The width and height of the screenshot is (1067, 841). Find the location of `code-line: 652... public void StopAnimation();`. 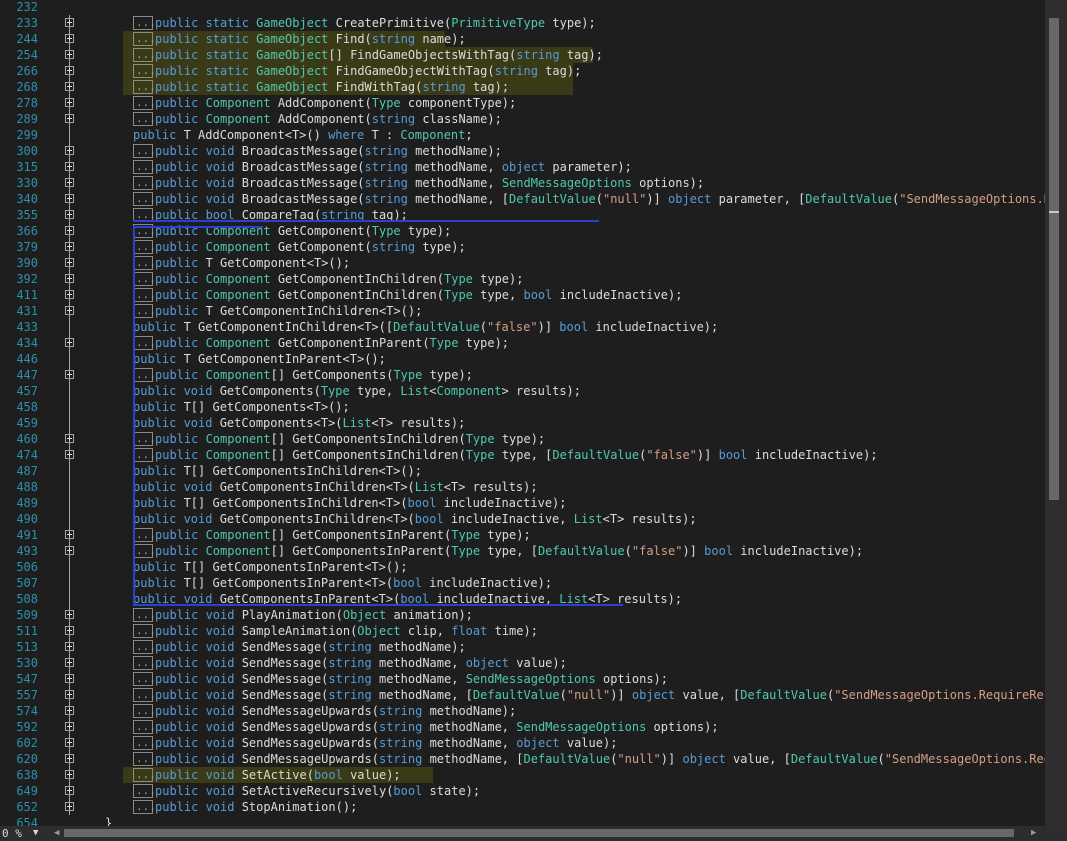

code-line: 652... public void StopAnimation(); is located at coordinates (522, 807).